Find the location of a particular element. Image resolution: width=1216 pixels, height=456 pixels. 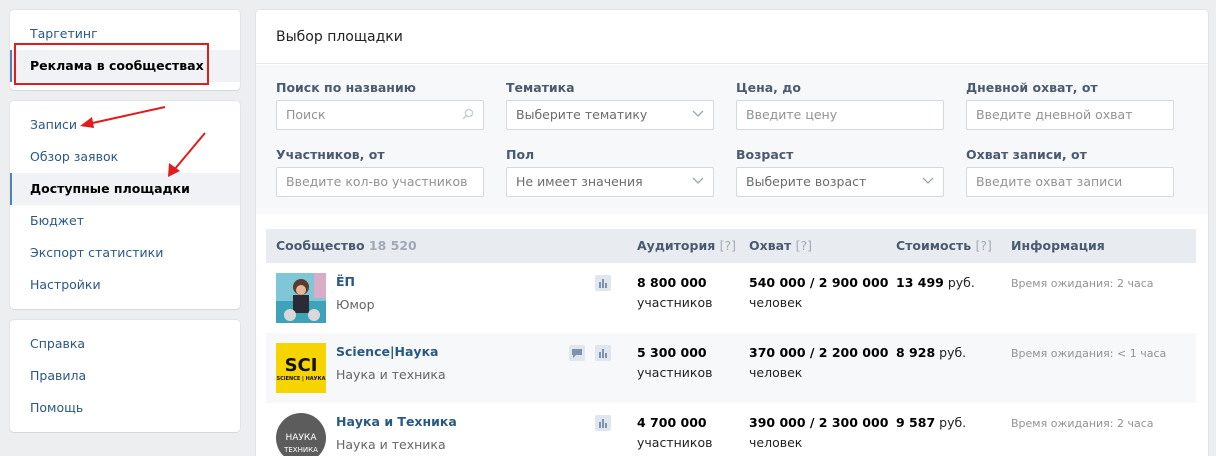

annotation-arrow-platforms is located at coordinates (187, 154).